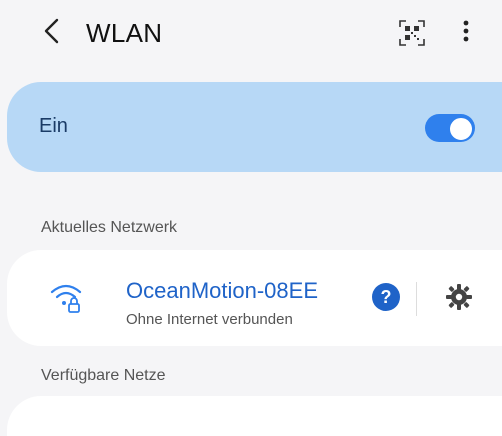 The height and width of the screenshot is (436, 502). What do you see at coordinates (222, 290) in the screenshot?
I see `network-name: OceanMotion-08EE` at bounding box center [222, 290].